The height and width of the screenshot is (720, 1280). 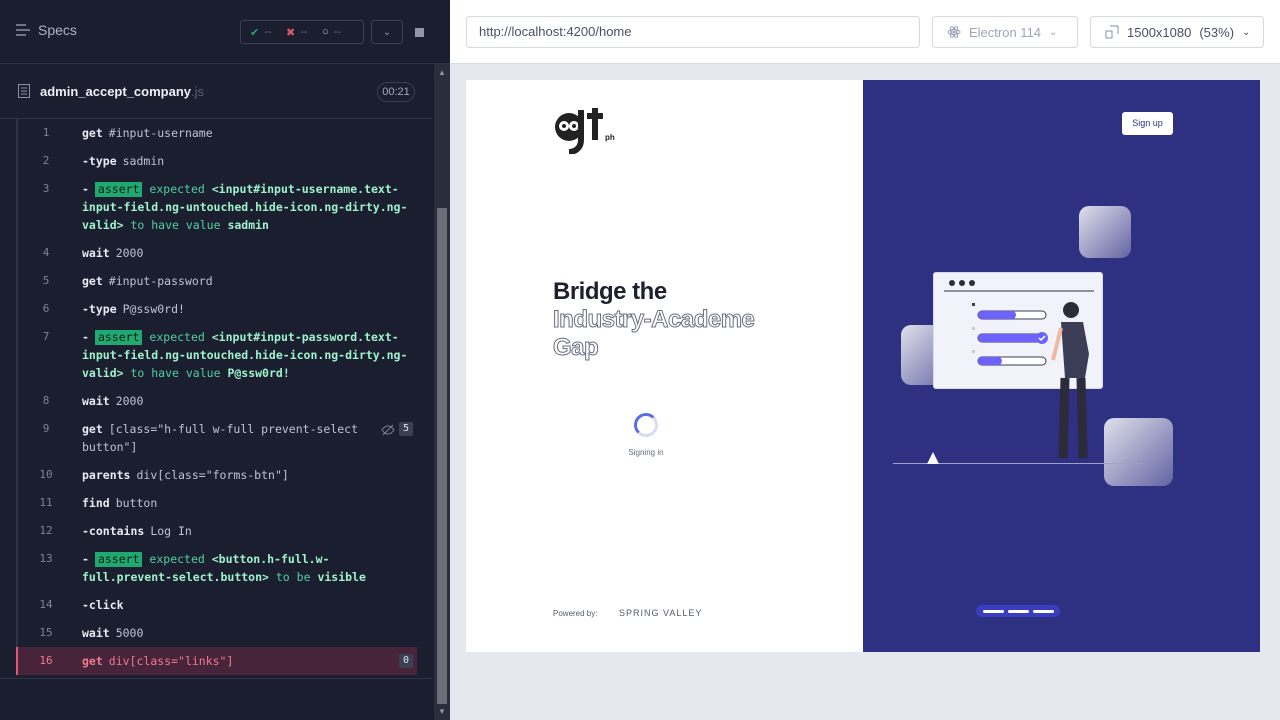 I want to click on command-row: 14 -click, so click(x=216, y=605).